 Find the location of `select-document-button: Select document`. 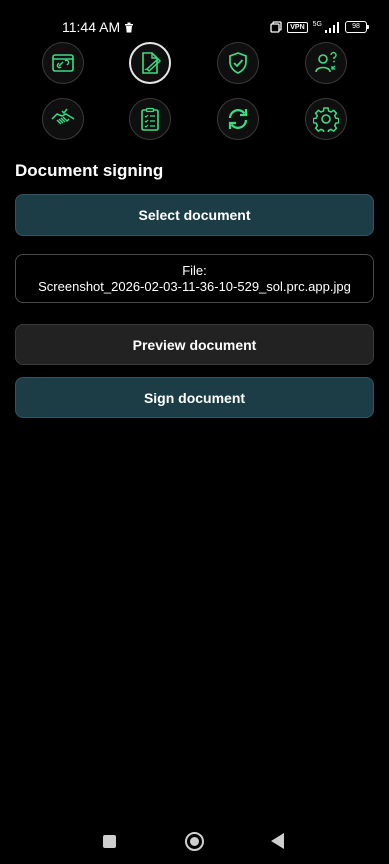

select-document-button: Select document is located at coordinates (194, 215).